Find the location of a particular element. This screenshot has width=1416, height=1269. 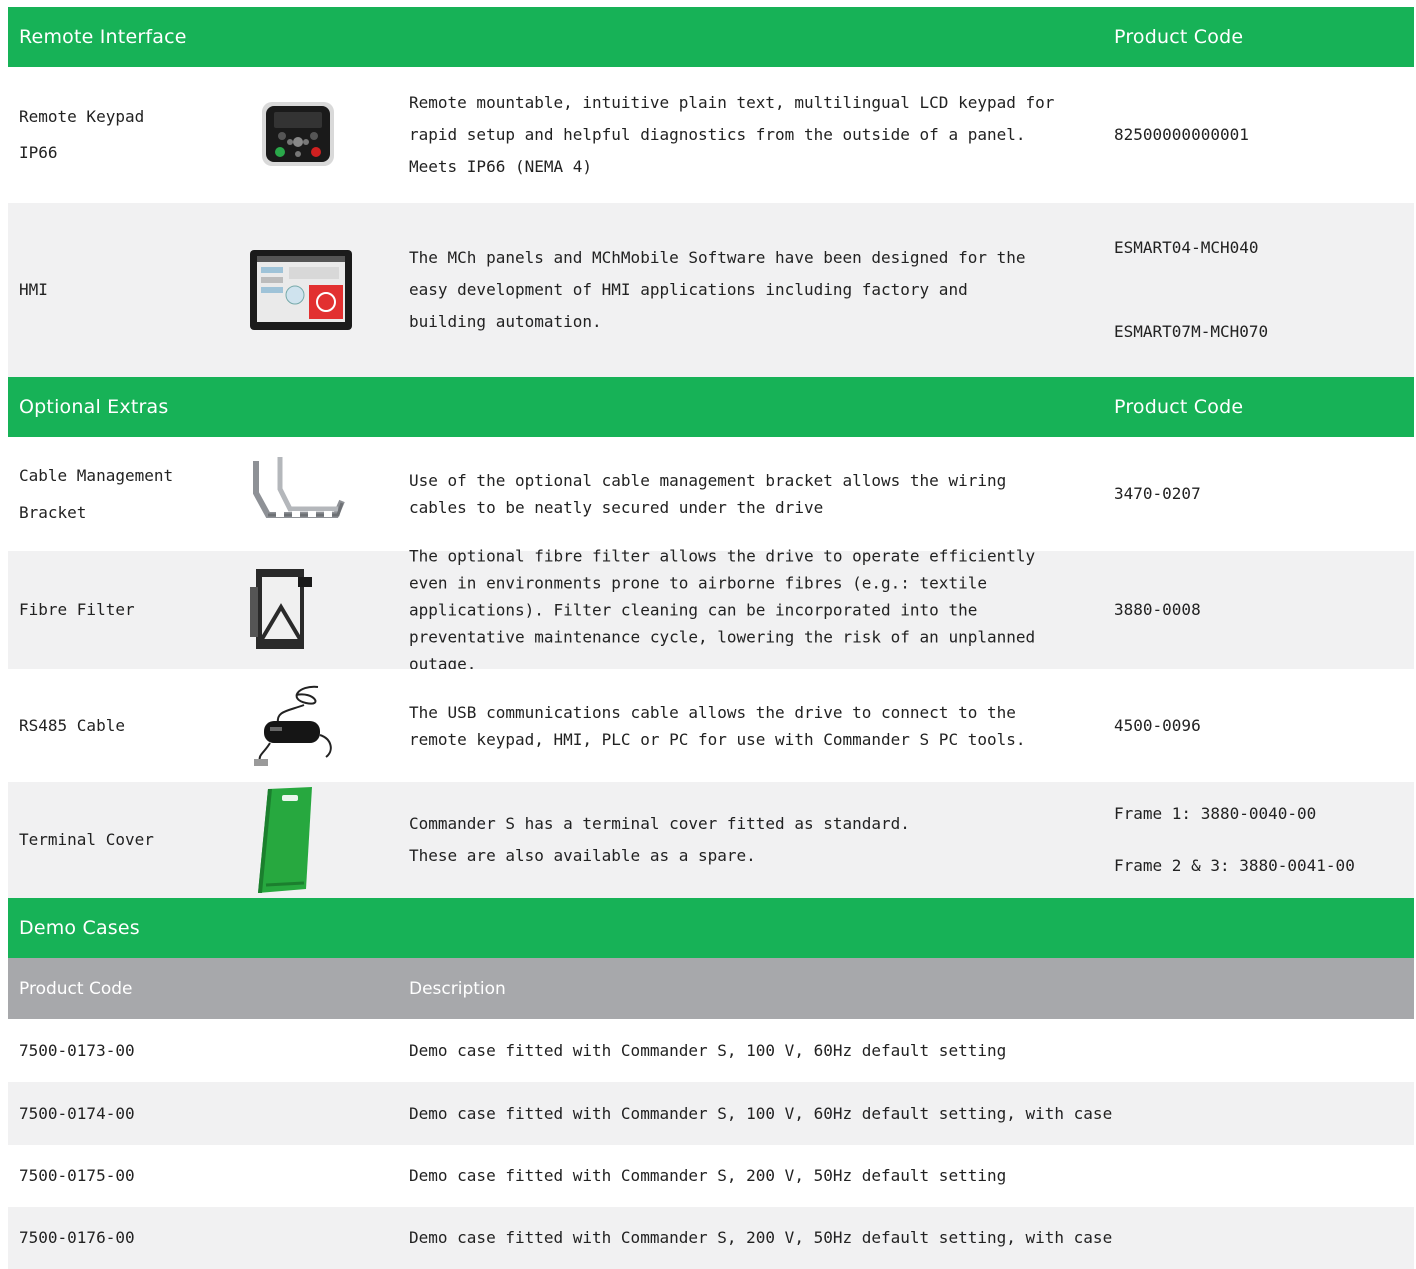

product-code-value: ESMART04-MCH040 is located at coordinates (1186, 247).